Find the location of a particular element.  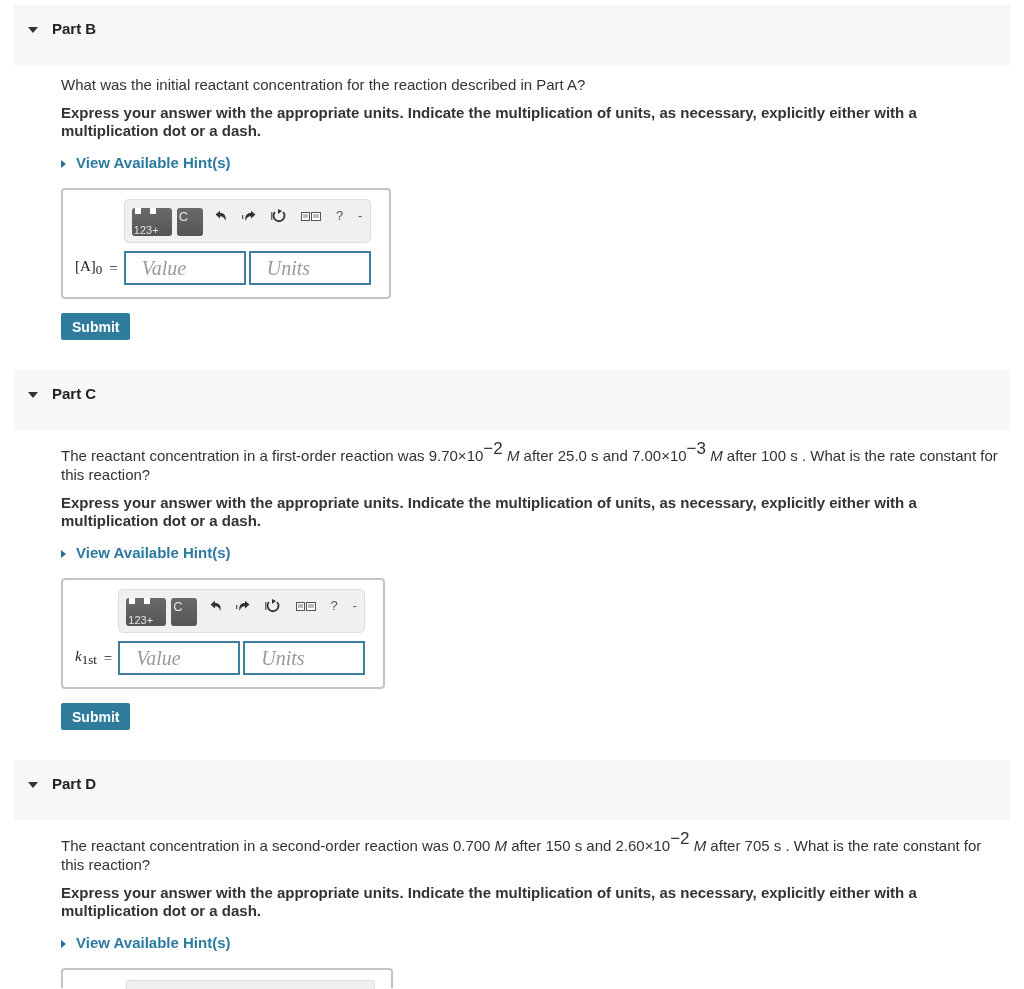

part-title: Part B is located at coordinates (74, 28).